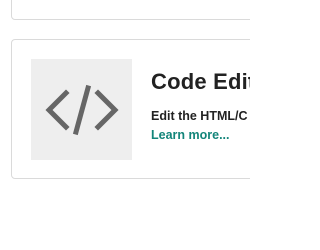 This screenshot has height=250, width=320. Describe the element at coordinates (199, 116) in the screenshot. I see `card-description: Edit the HTML/C` at that location.